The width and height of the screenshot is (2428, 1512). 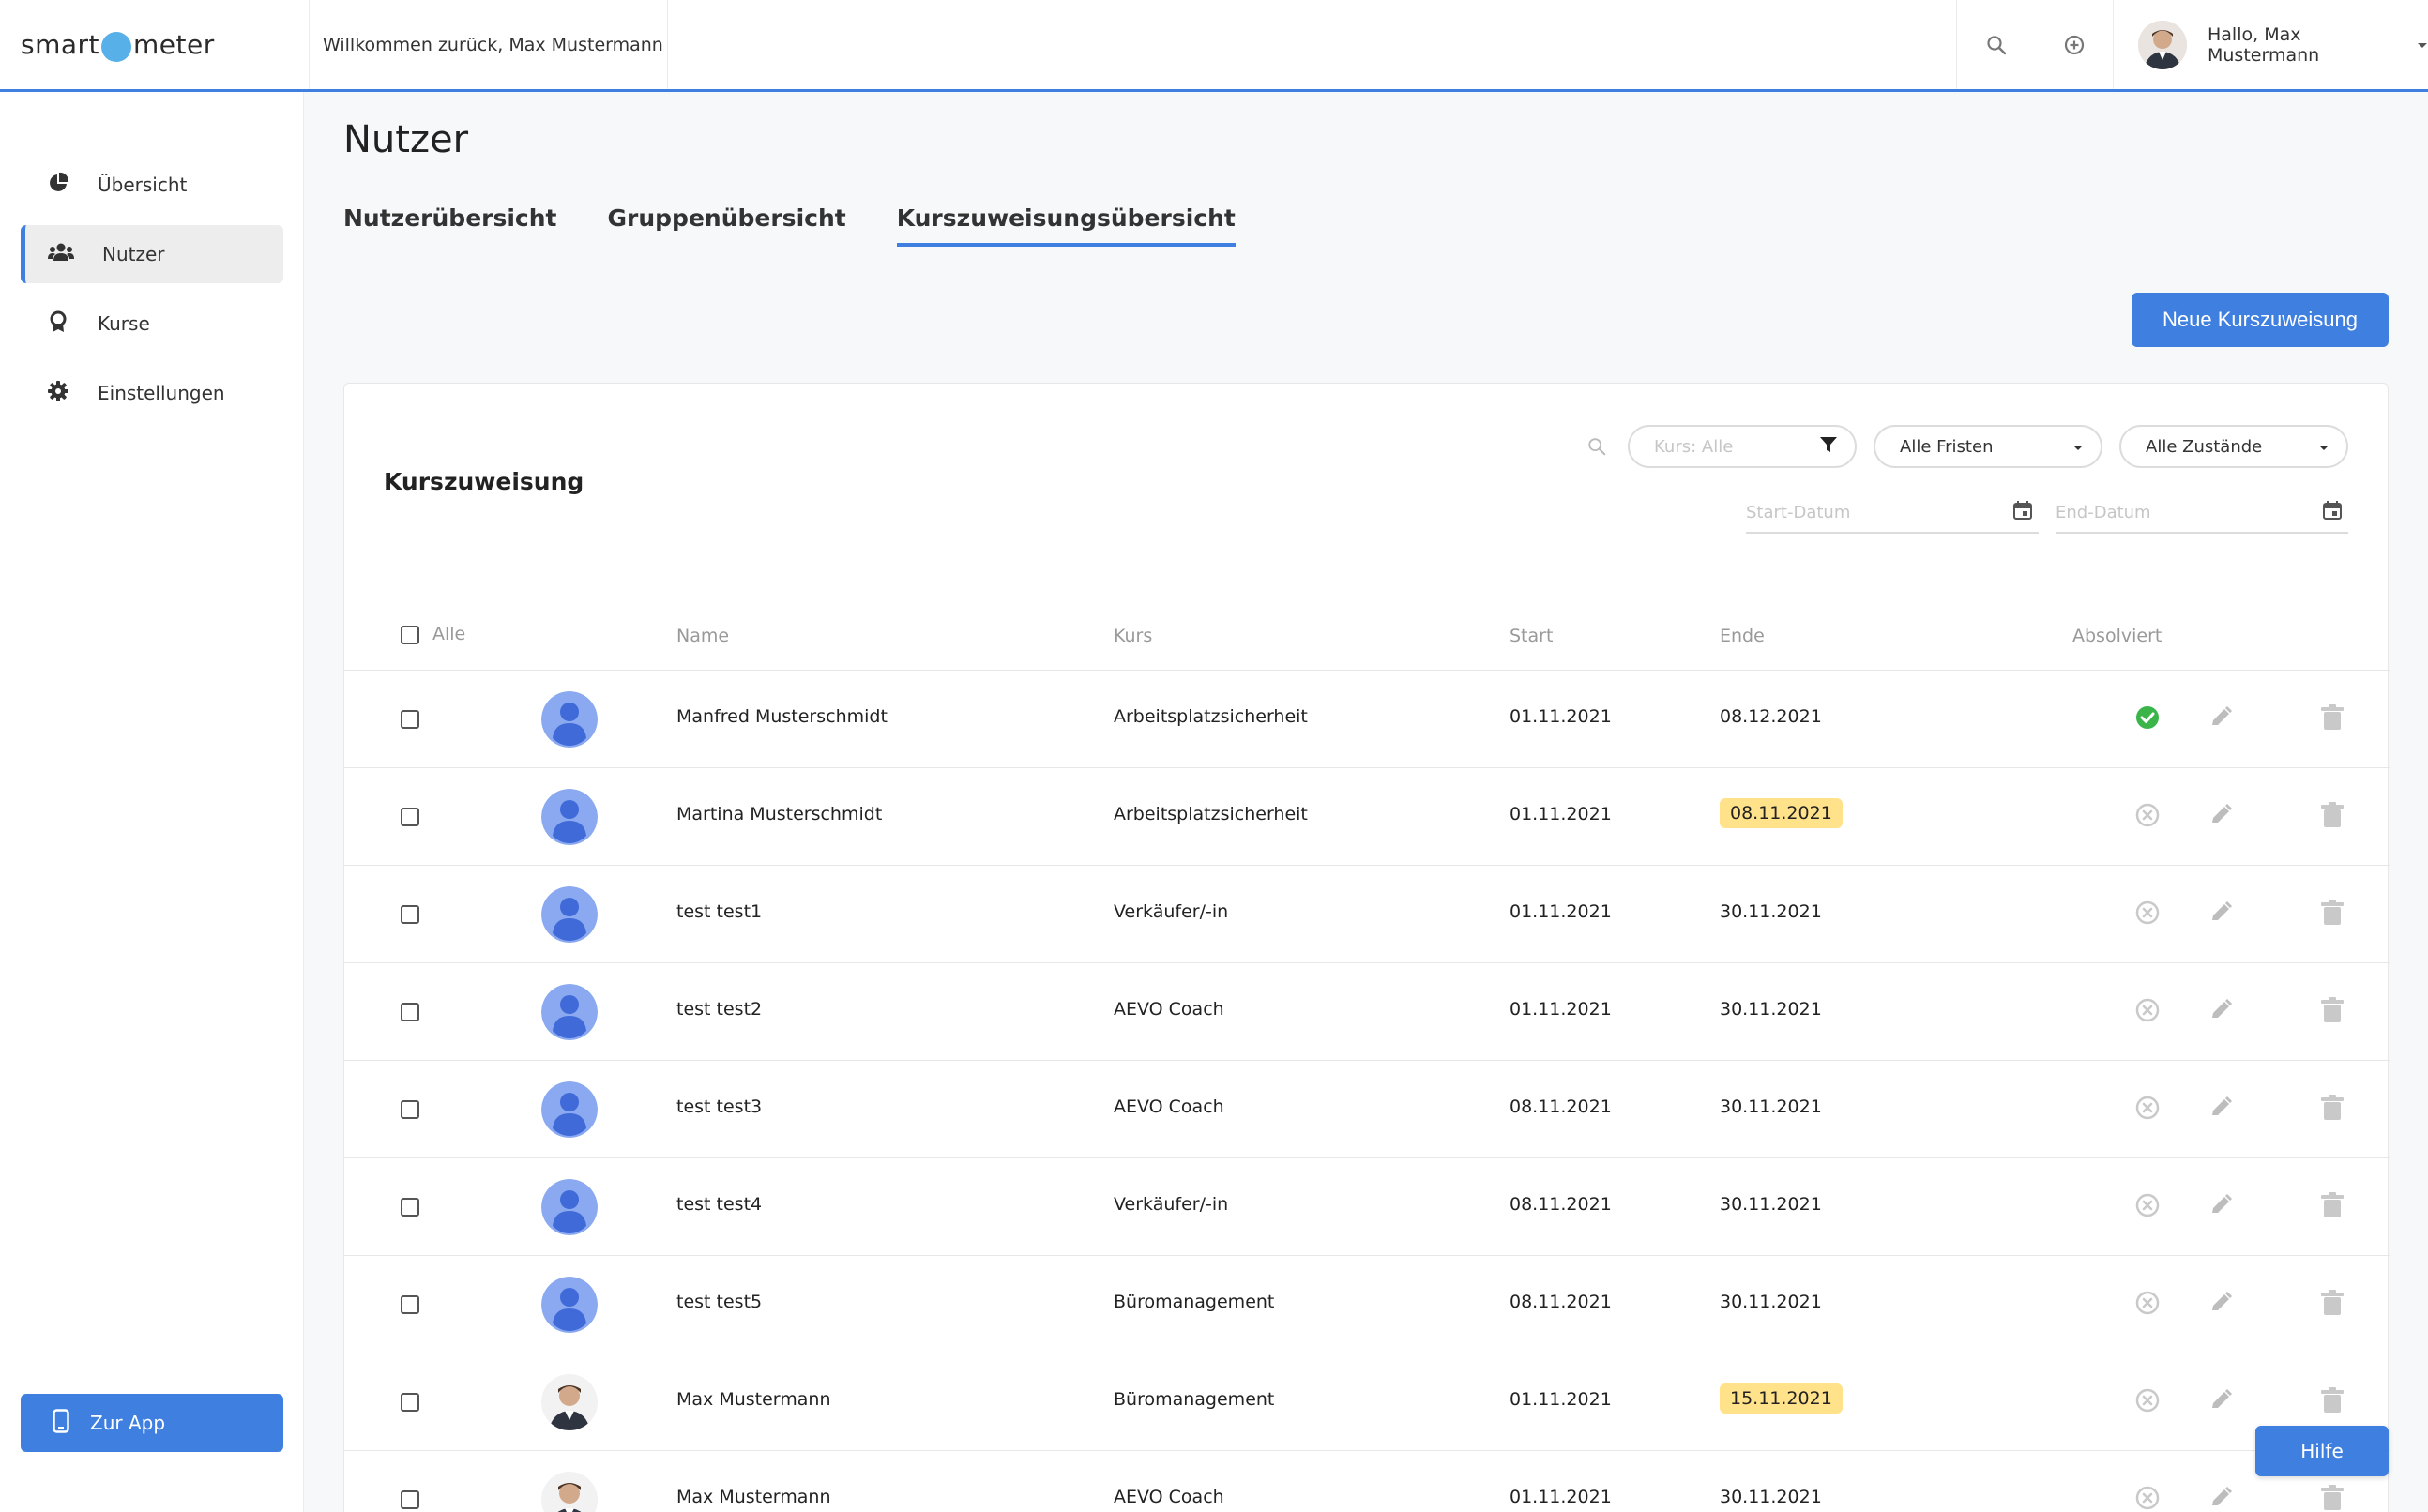 I want to click on zur-app-button: Zur App, so click(x=152, y=1423).